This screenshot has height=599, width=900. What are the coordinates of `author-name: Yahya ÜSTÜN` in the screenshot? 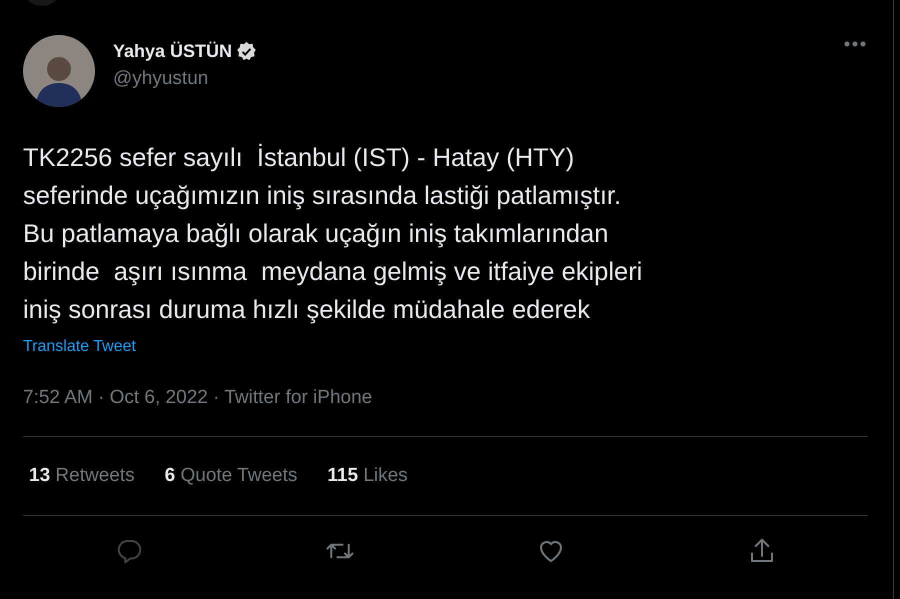 It's located at (172, 51).